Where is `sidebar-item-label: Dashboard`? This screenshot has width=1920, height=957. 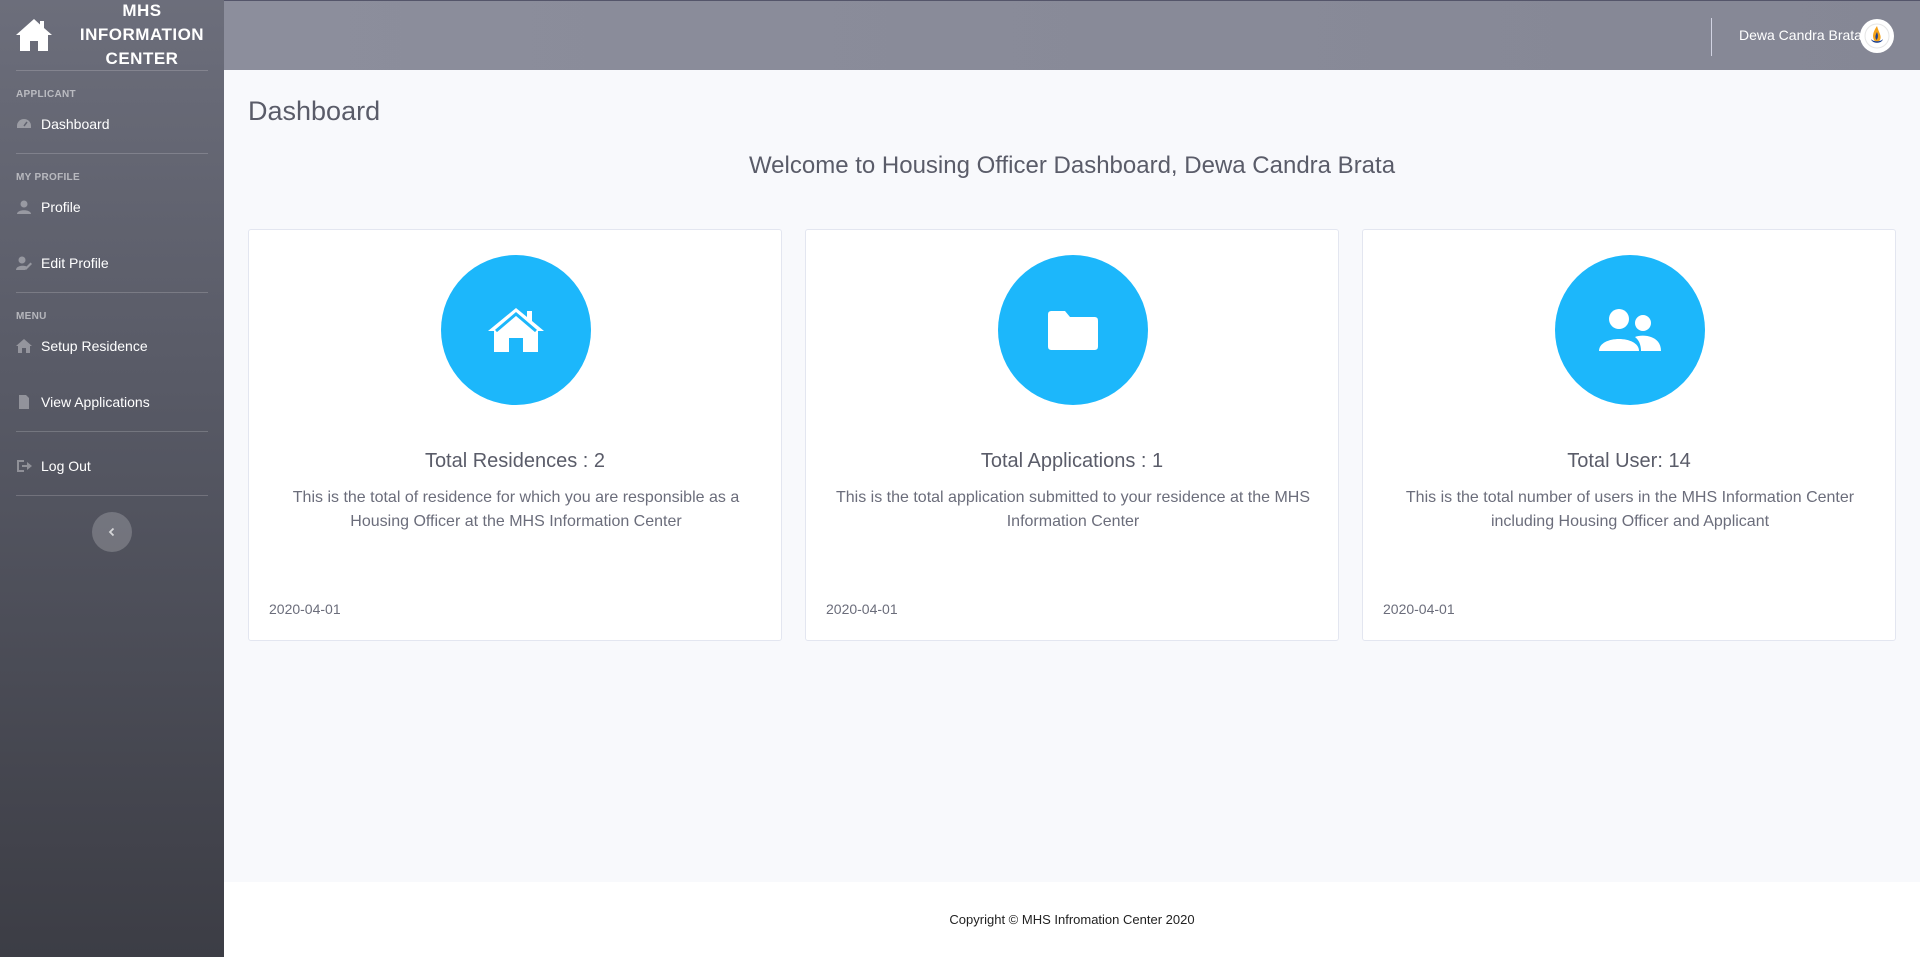 sidebar-item-label: Dashboard is located at coordinates (75, 124).